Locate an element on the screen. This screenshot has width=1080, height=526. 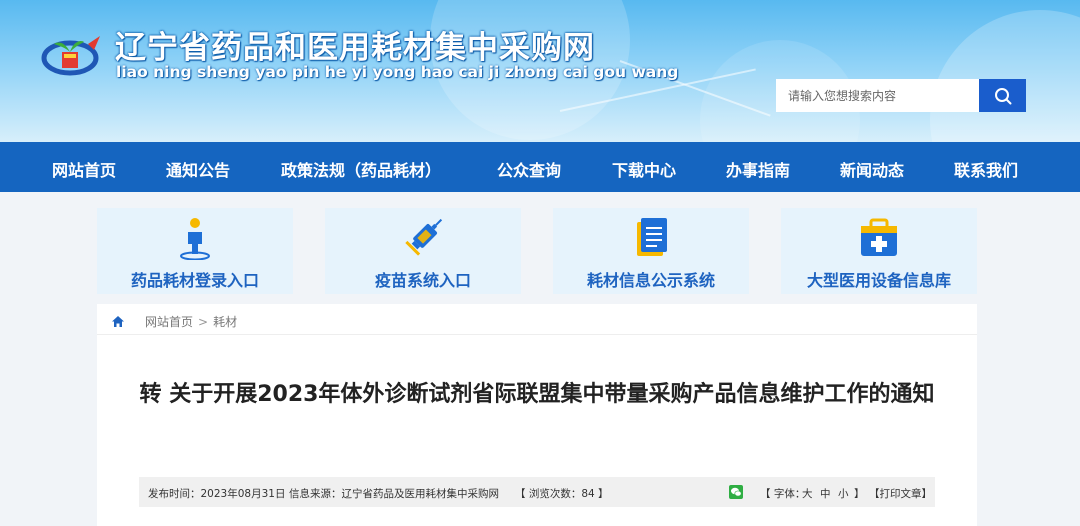
breadcrumb: 网站首页 > 耗材 is located at coordinates (174, 321).